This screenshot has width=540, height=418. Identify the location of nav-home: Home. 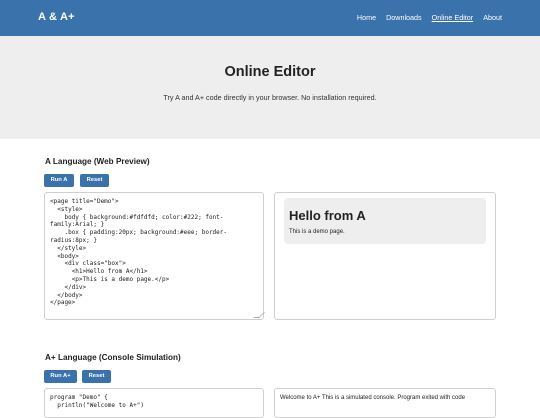
(366, 17).